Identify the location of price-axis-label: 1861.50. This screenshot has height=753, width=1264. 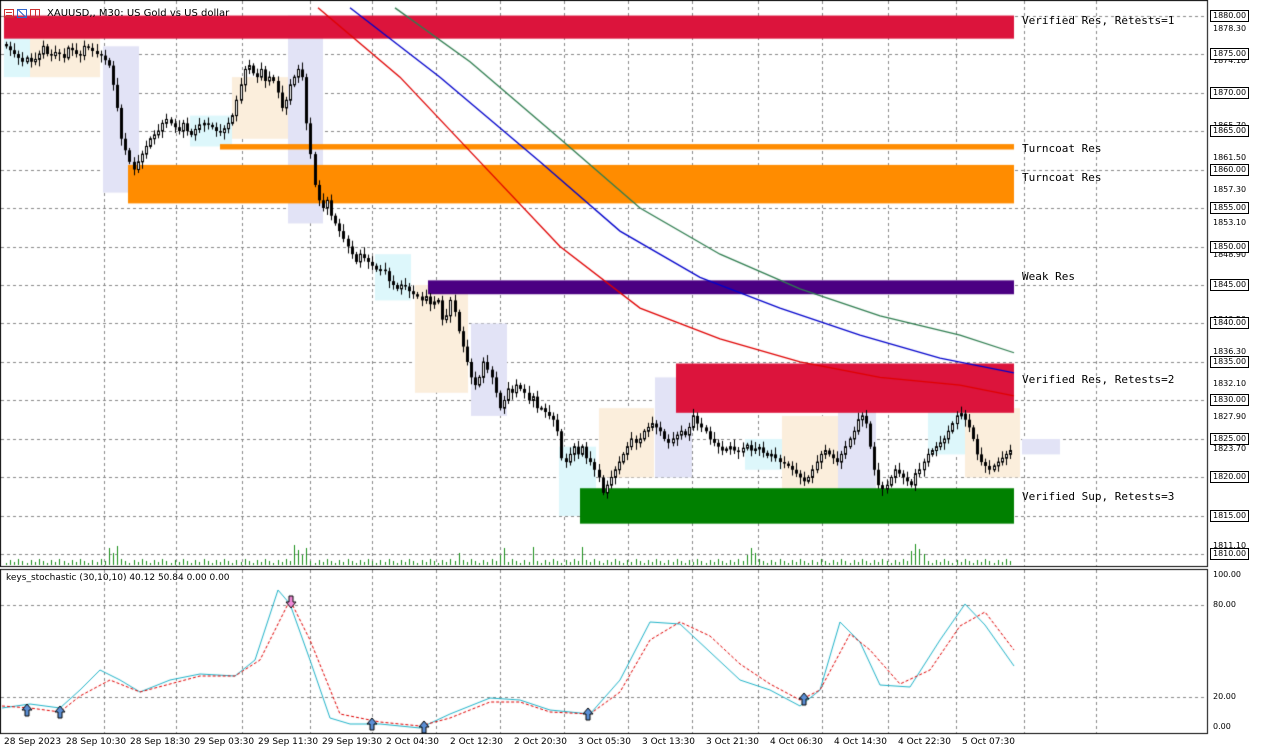
(1230, 157).